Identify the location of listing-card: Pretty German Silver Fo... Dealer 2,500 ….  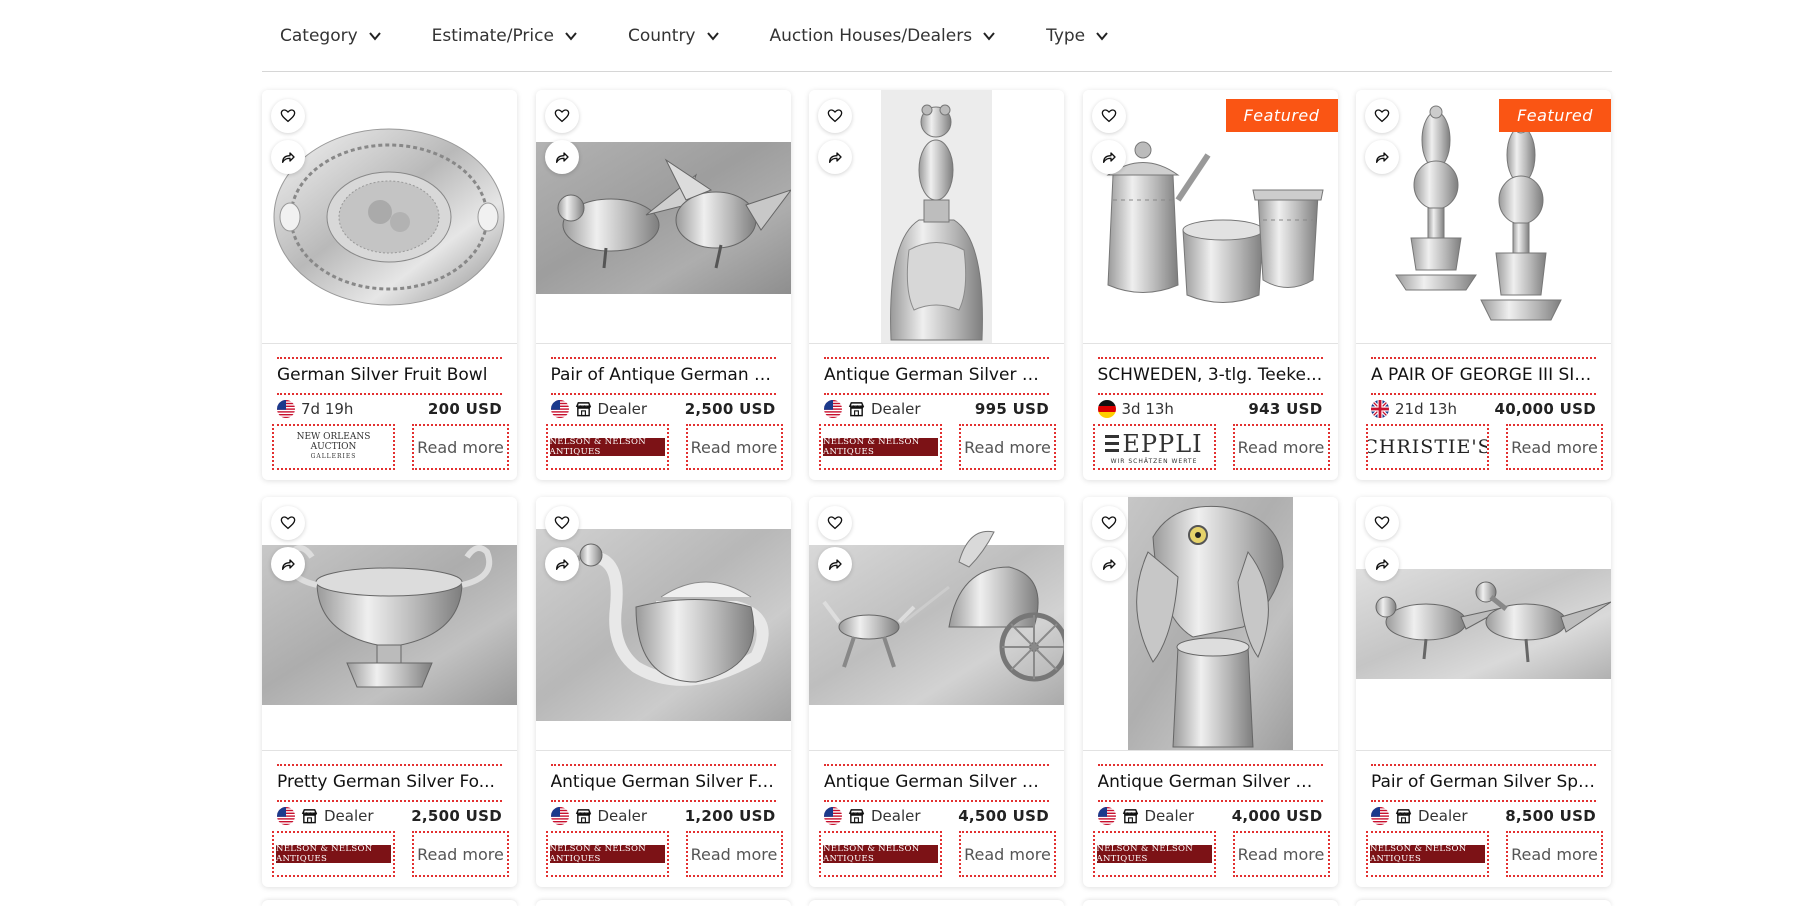
(389, 692).